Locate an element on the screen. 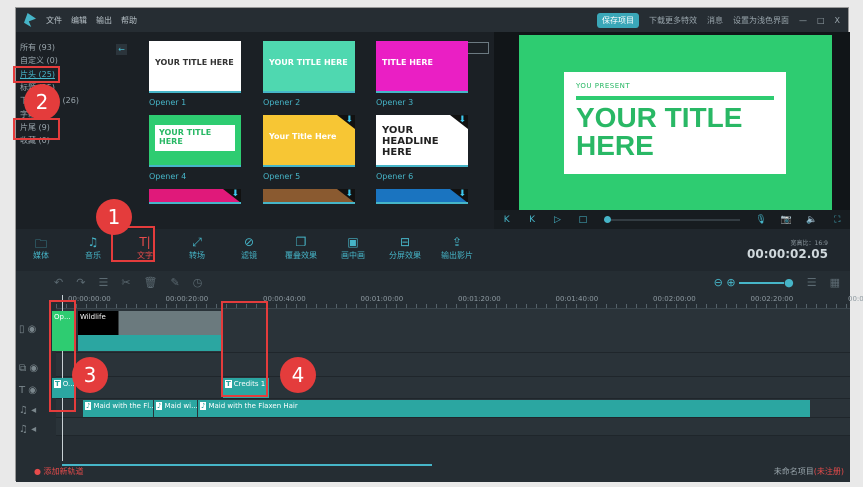 The height and width of the screenshot is (487, 863). timeline-clip: Wildlife is located at coordinates (150, 331).